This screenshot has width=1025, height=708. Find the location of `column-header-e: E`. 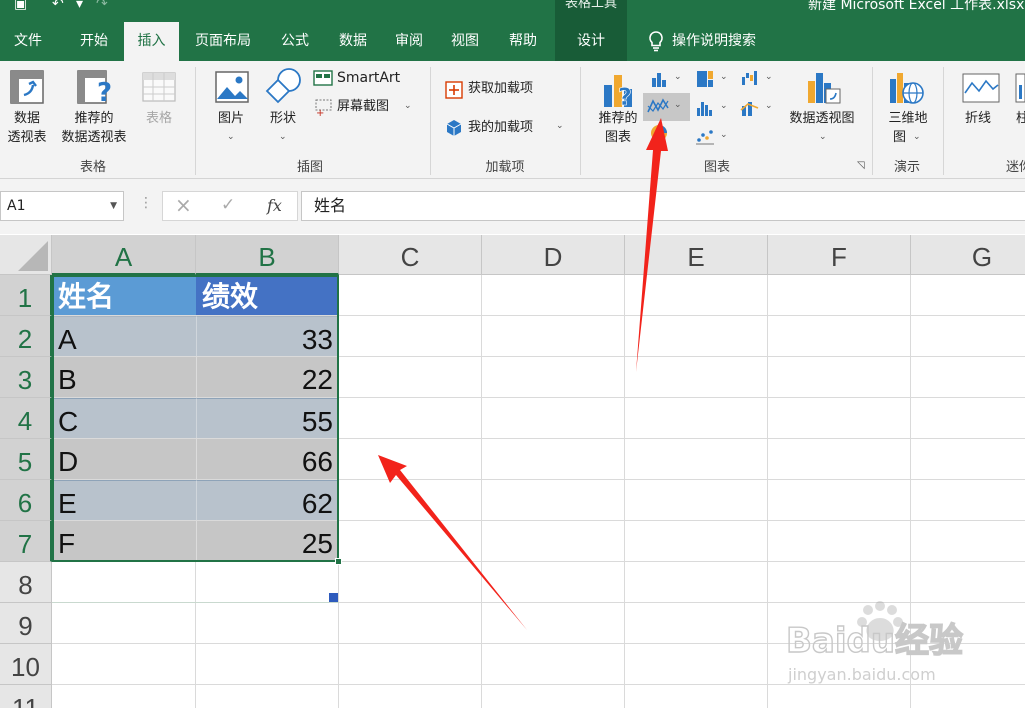

column-header-e: E is located at coordinates (696, 255).